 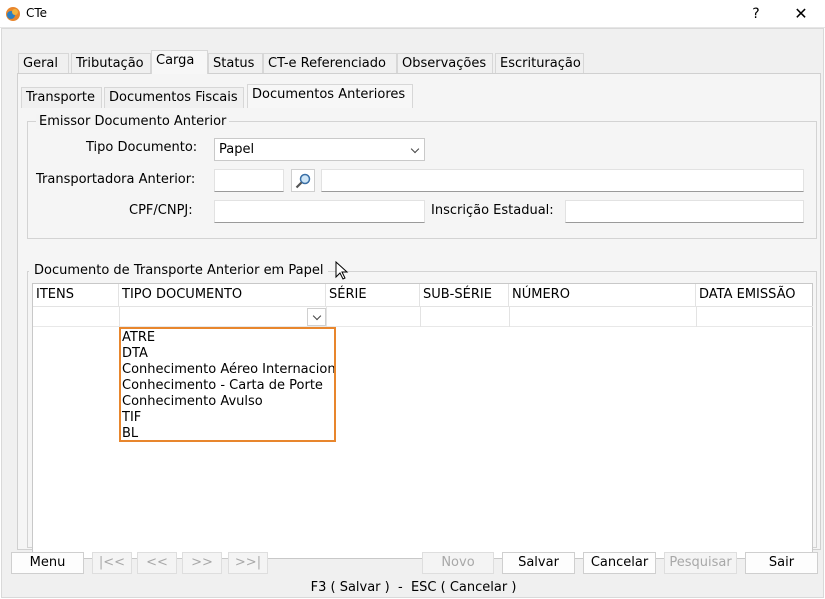 What do you see at coordinates (754, 295) in the screenshot?
I see `col-header-data-emissao: DATA EMISSÃO` at bounding box center [754, 295].